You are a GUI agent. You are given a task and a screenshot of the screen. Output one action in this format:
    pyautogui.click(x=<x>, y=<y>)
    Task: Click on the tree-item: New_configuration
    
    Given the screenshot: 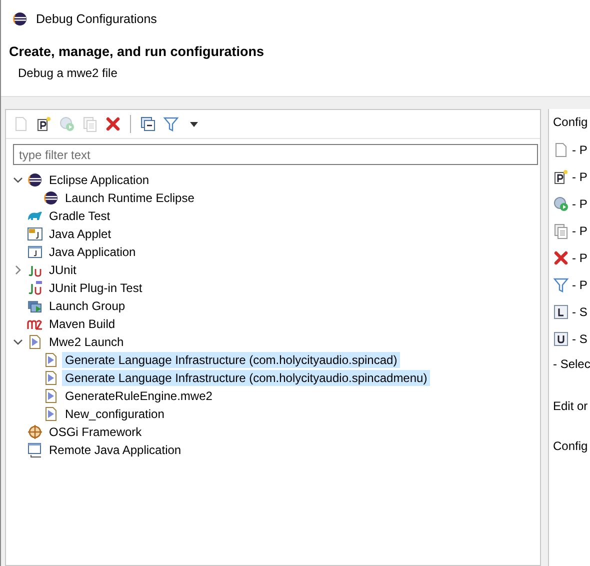 What is the action you would take?
    pyautogui.click(x=115, y=414)
    